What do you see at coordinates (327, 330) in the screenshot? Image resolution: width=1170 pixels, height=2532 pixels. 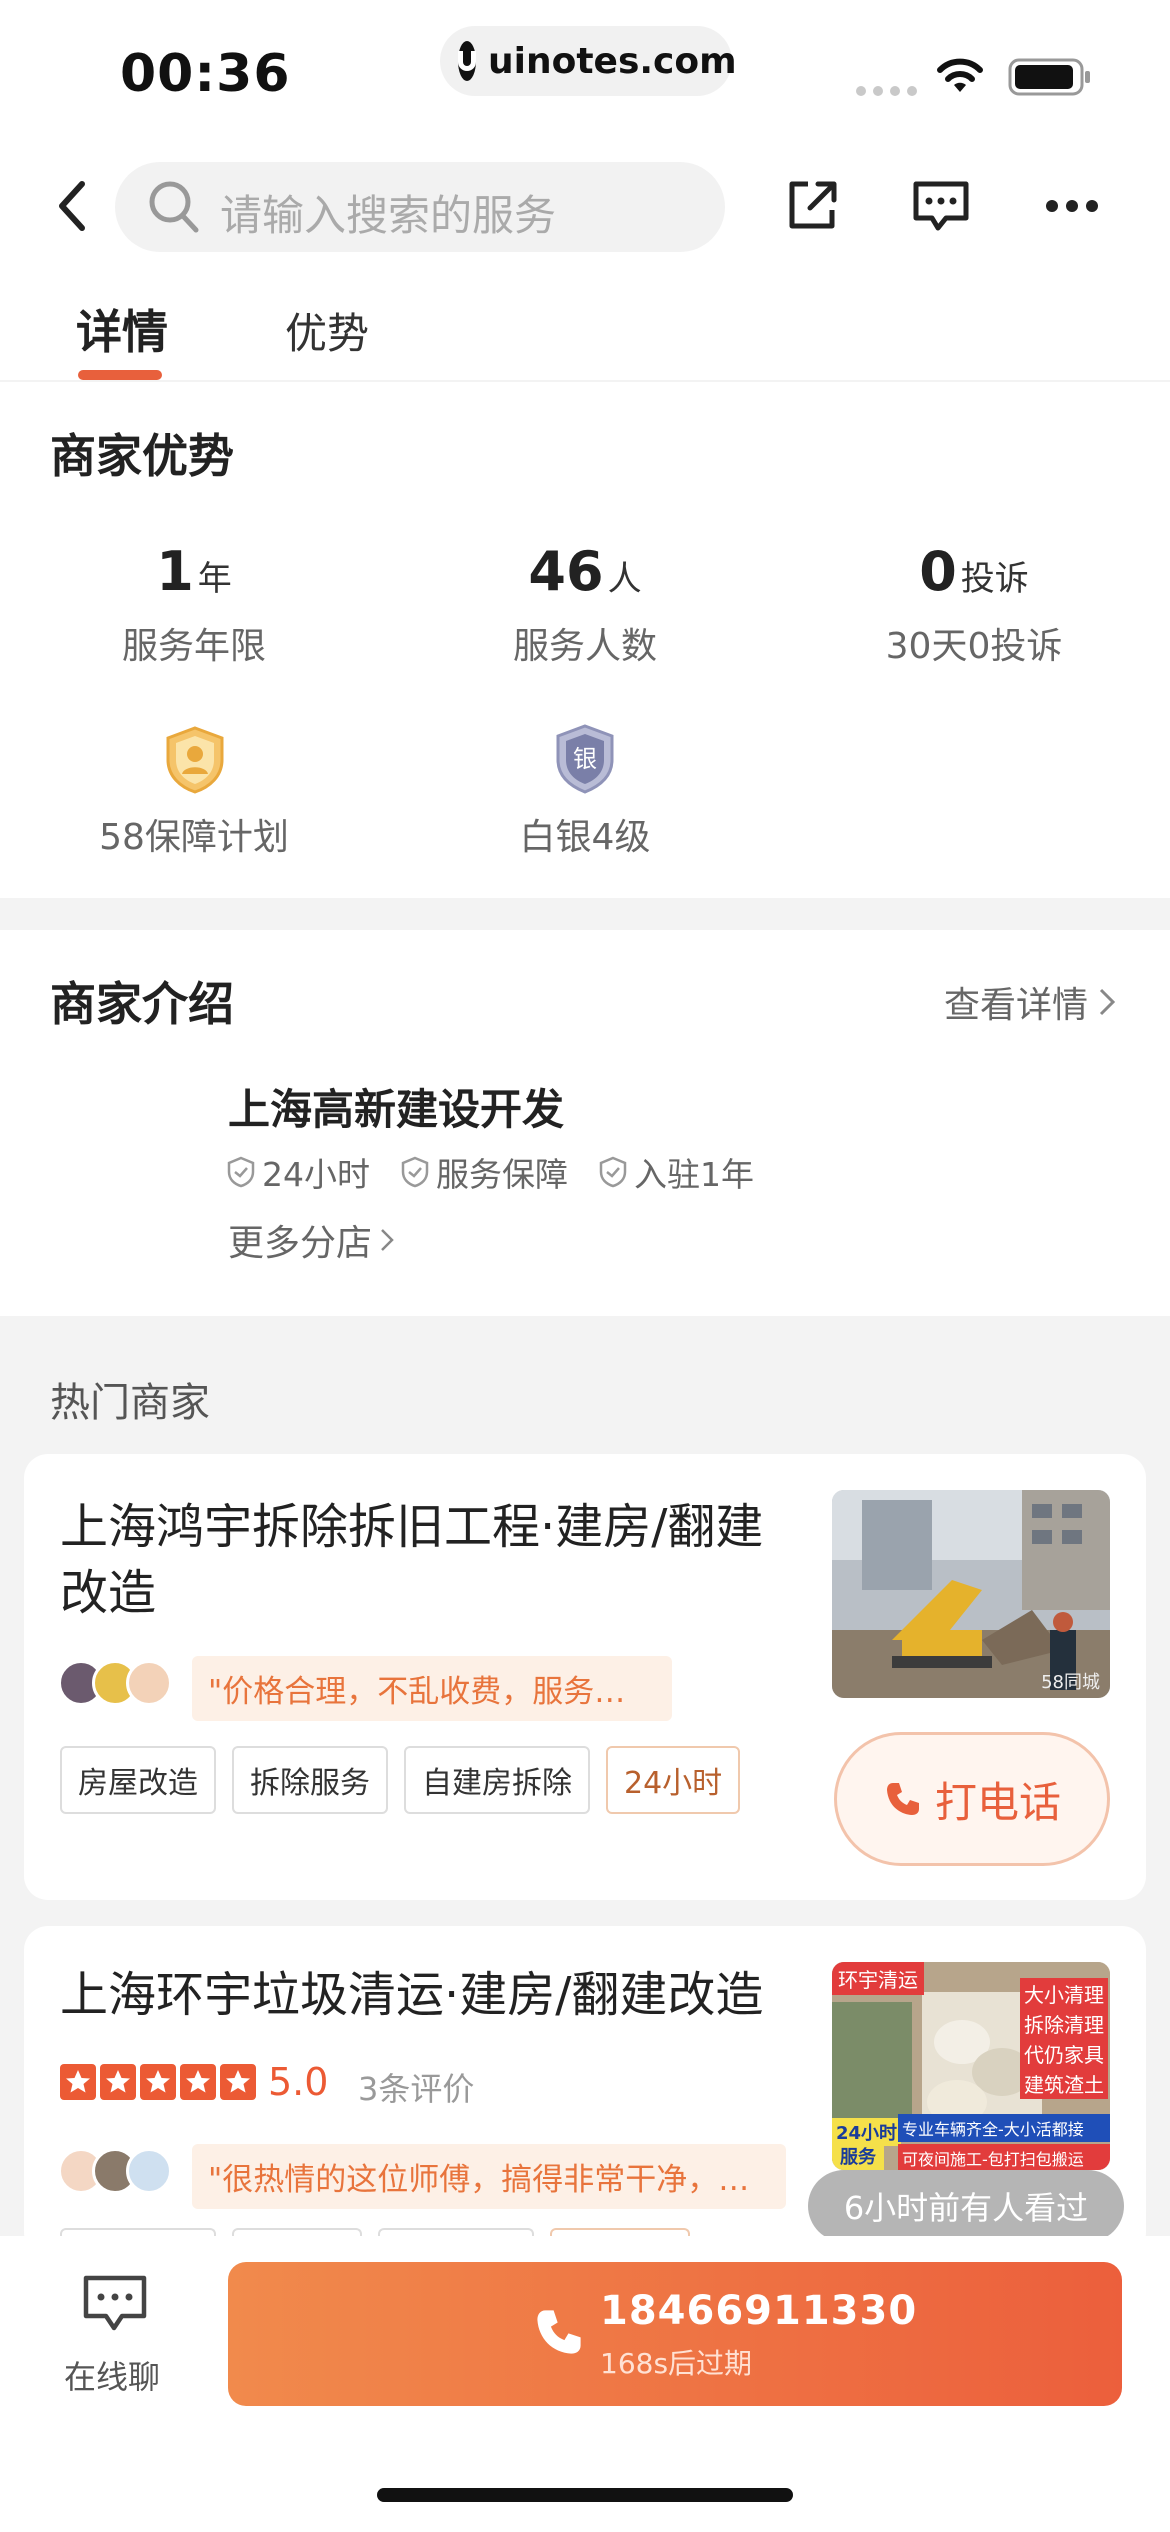 I see `tab-advantages: 优势` at bounding box center [327, 330].